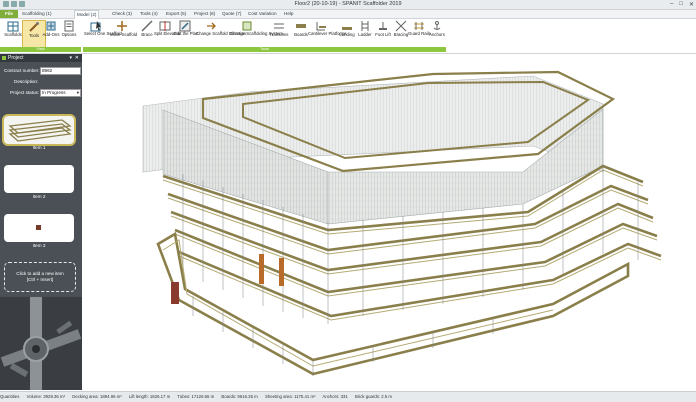 This screenshot has width=696, height=402. Describe the element at coordinates (196, 396) in the screenshot. I see `status-tubes: Tubes: 17126.66 m` at that location.